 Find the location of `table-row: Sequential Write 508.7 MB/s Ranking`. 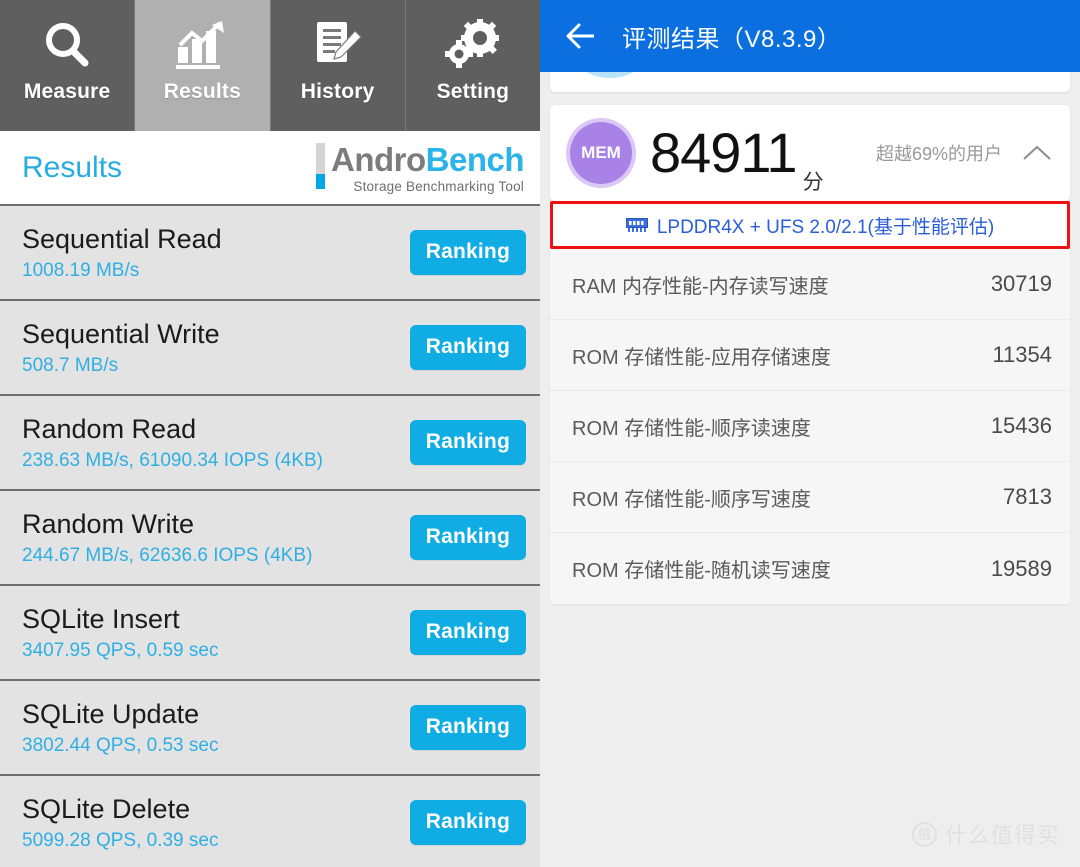

table-row: Sequential Write 508.7 MB/s Ranking is located at coordinates (270, 346).